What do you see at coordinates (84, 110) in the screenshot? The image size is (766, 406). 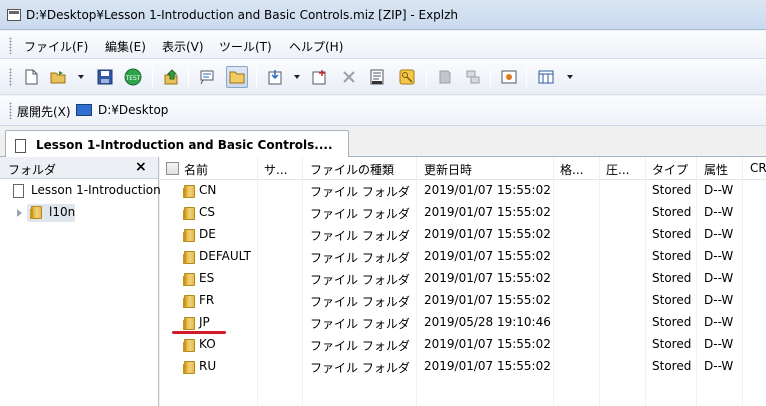 I see `desktop-icon` at bounding box center [84, 110].